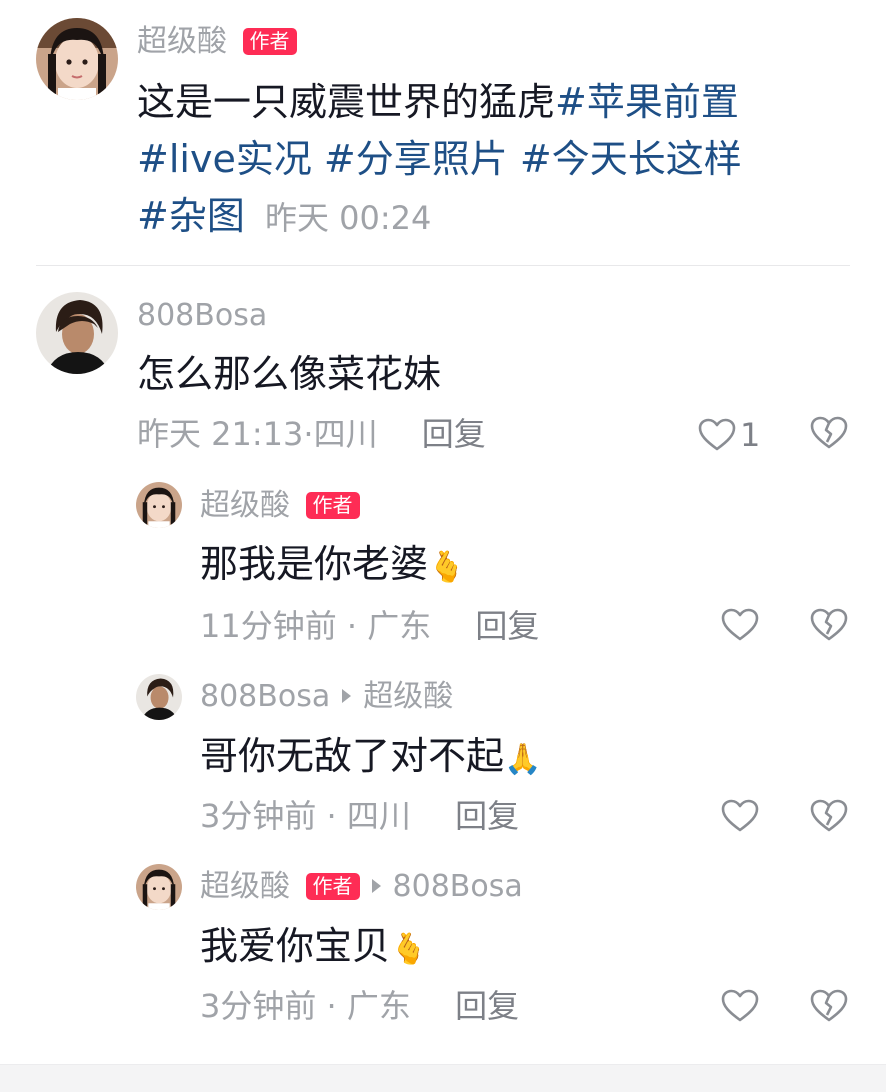 This screenshot has height=1092, width=886. I want to click on like-count: 1, so click(750, 435).